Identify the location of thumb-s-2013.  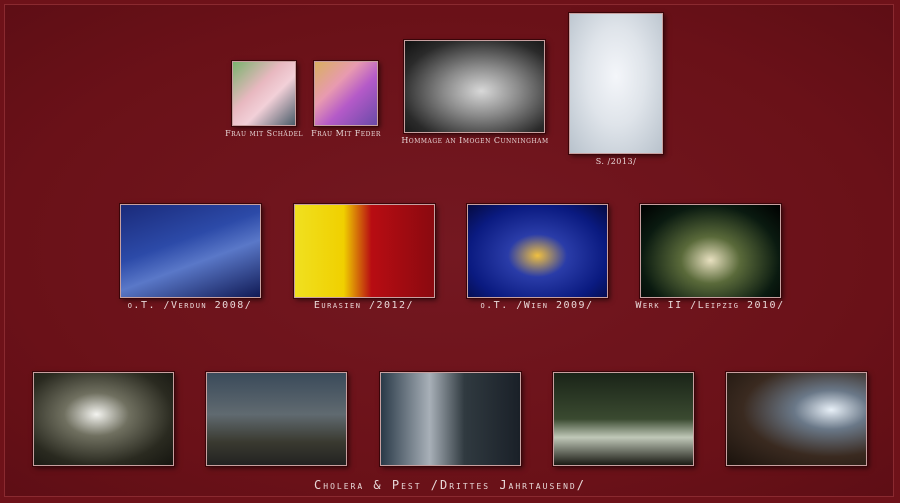
(616, 83).